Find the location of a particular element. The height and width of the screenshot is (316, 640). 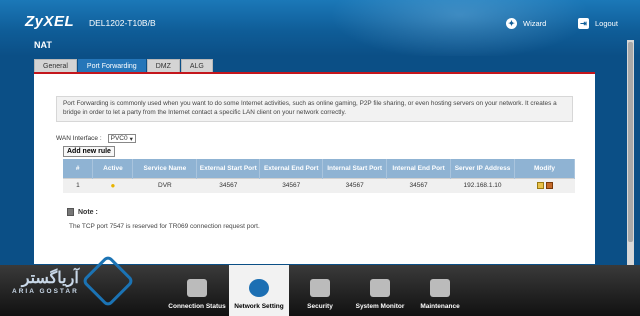

col-header-ext-start: External Start Port is located at coordinates (228, 168).